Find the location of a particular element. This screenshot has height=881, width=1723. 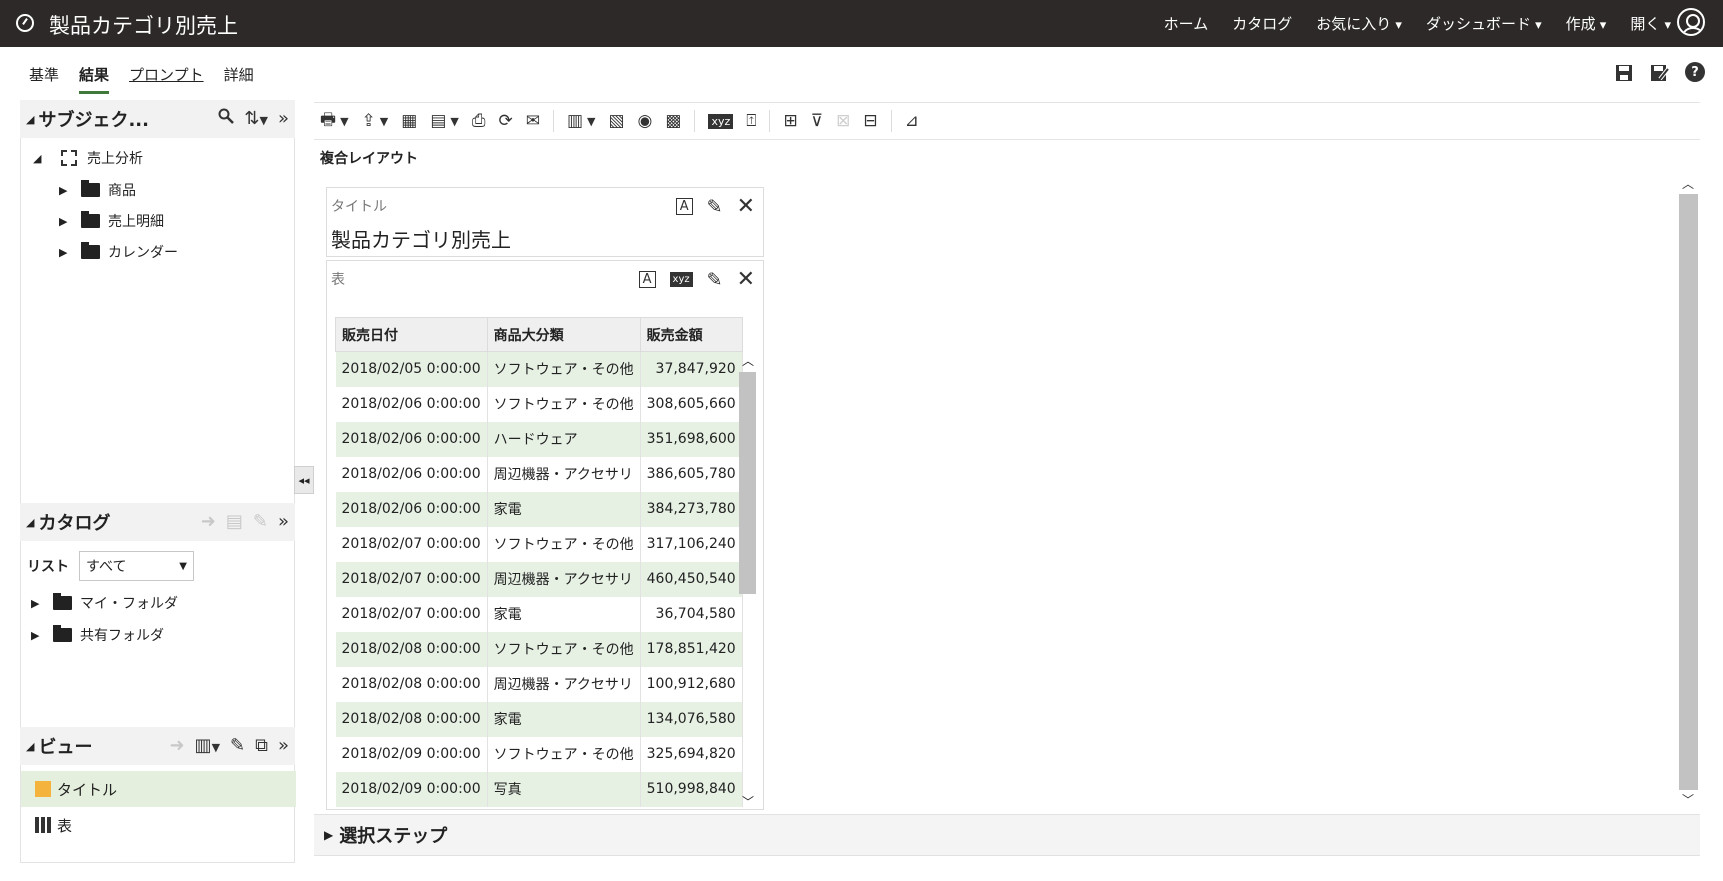

refresh-icon: ⟳ is located at coordinates (505, 121).